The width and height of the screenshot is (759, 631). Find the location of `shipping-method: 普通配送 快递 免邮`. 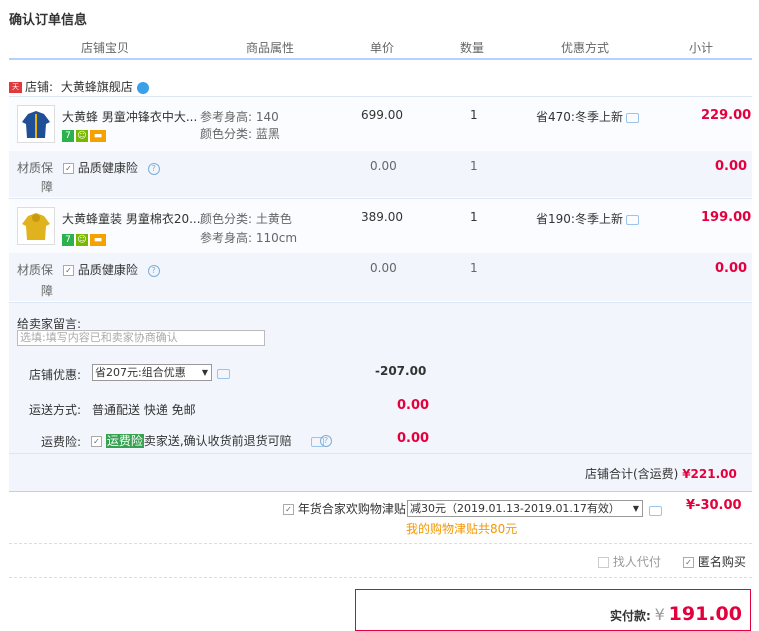

shipping-method: 普通配送 快递 免邮 is located at coordinates (144, 410).